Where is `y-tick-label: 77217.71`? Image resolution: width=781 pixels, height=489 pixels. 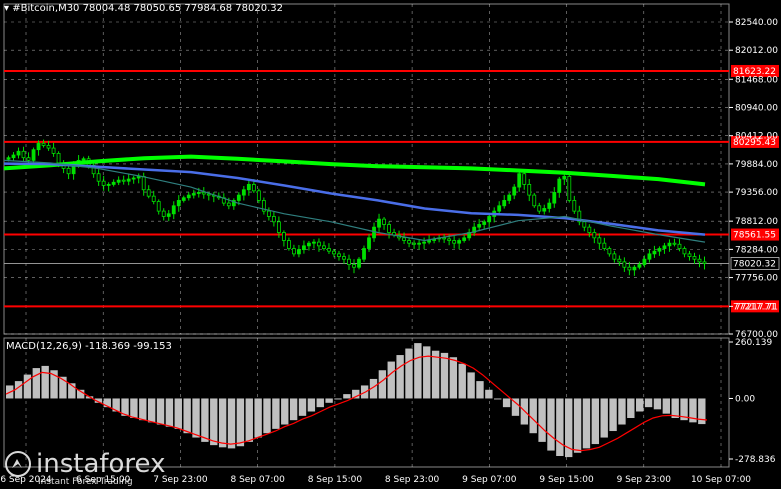 y-tick-label: 77217.71 is located at coordinates (756, 307).